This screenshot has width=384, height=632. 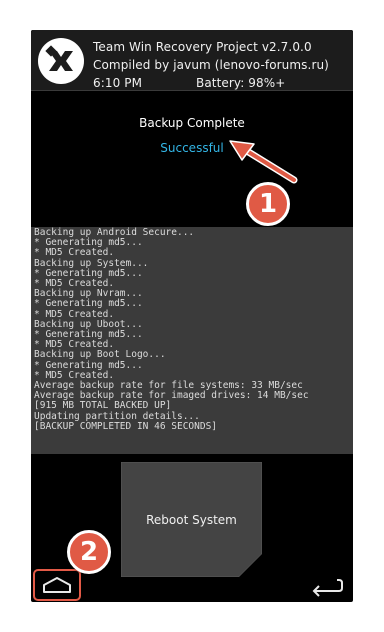 What do you see at coordinates (263, 162) in the screenshot?
I see `annotation-arrow` at bounding box center [263, 162].